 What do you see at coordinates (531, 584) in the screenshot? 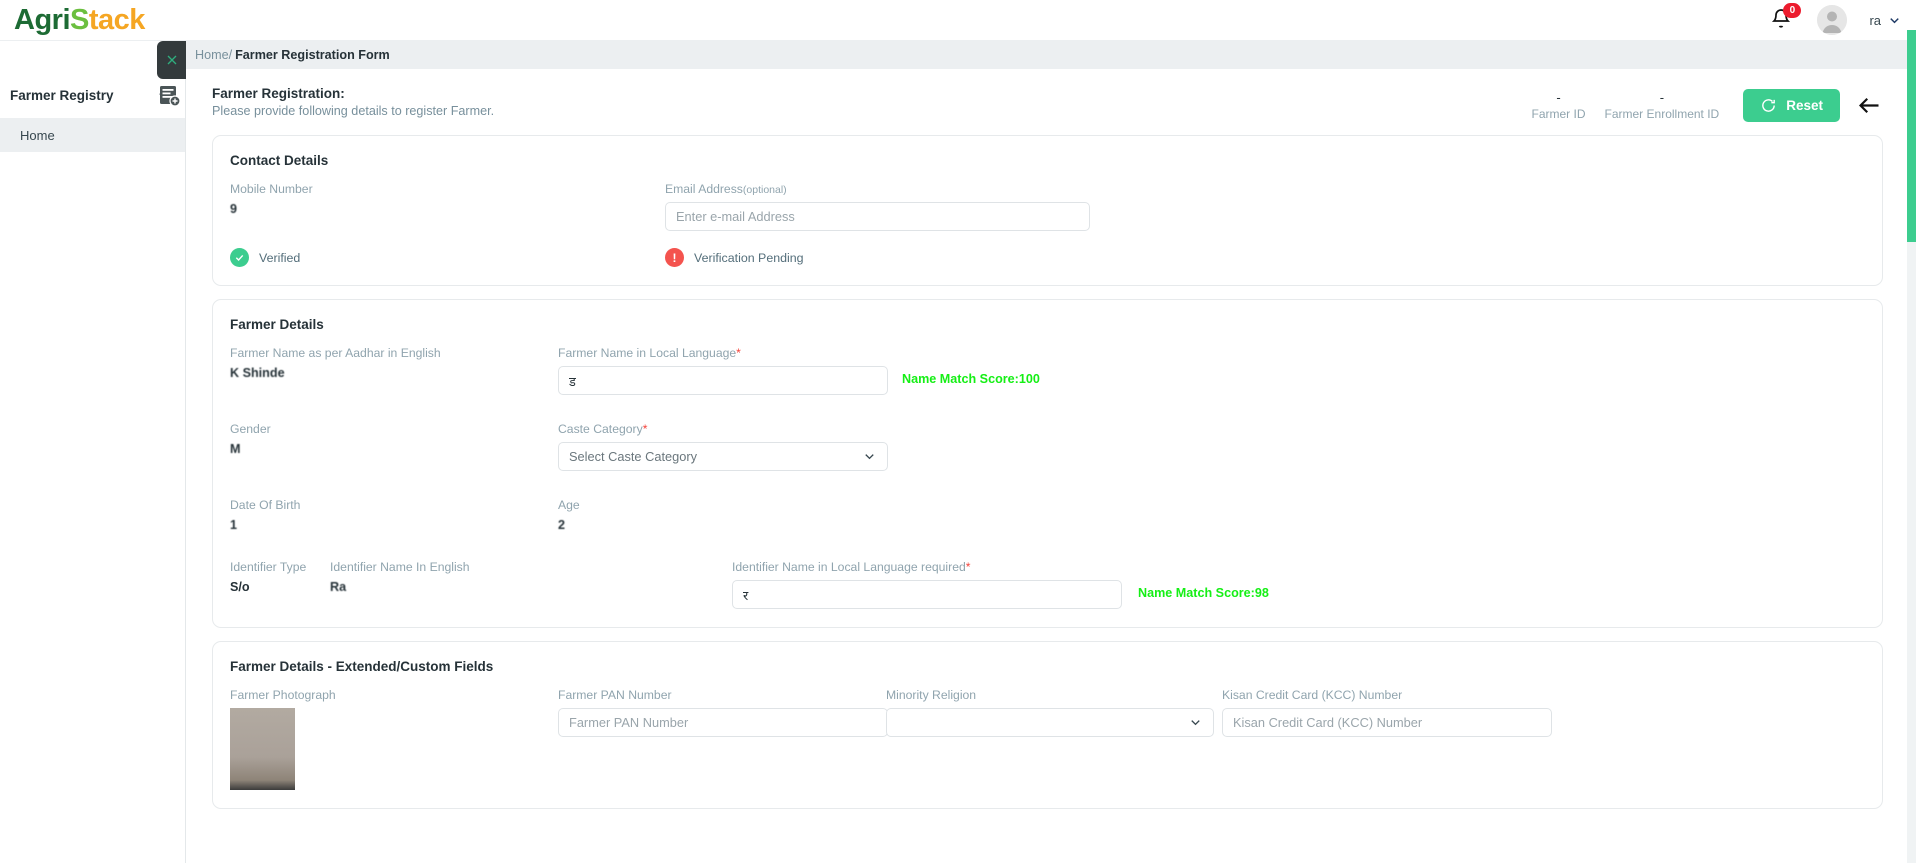
I see `identifier-name-english-field: Identifier Name In English Ra` at bounding box center [531, 584].